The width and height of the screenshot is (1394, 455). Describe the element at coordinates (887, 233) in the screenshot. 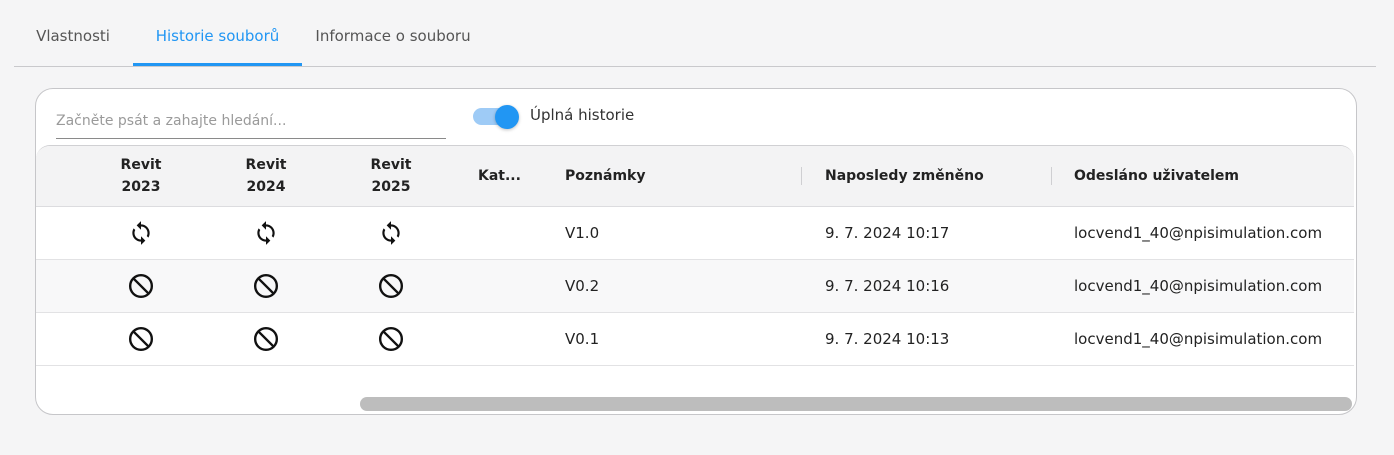

I see `modified-cell: 9. 7. 2024 10:17` at that location.